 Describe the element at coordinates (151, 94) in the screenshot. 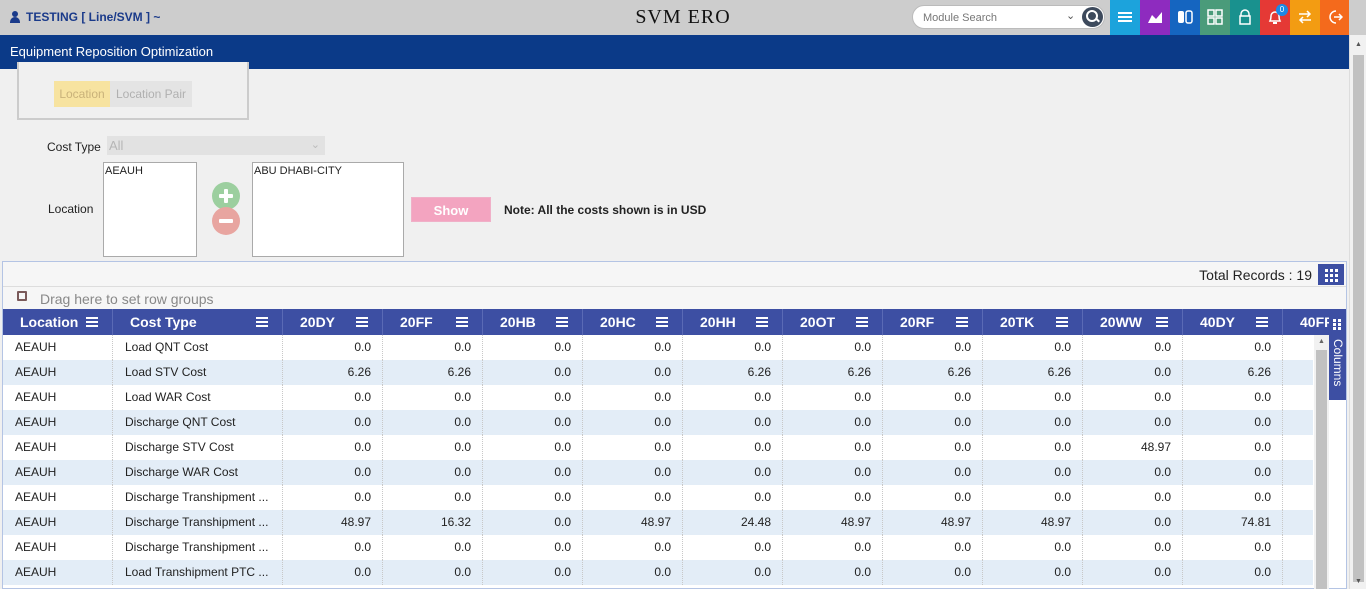

I see `view-by-location-pair-button: Location Pair` at that location.